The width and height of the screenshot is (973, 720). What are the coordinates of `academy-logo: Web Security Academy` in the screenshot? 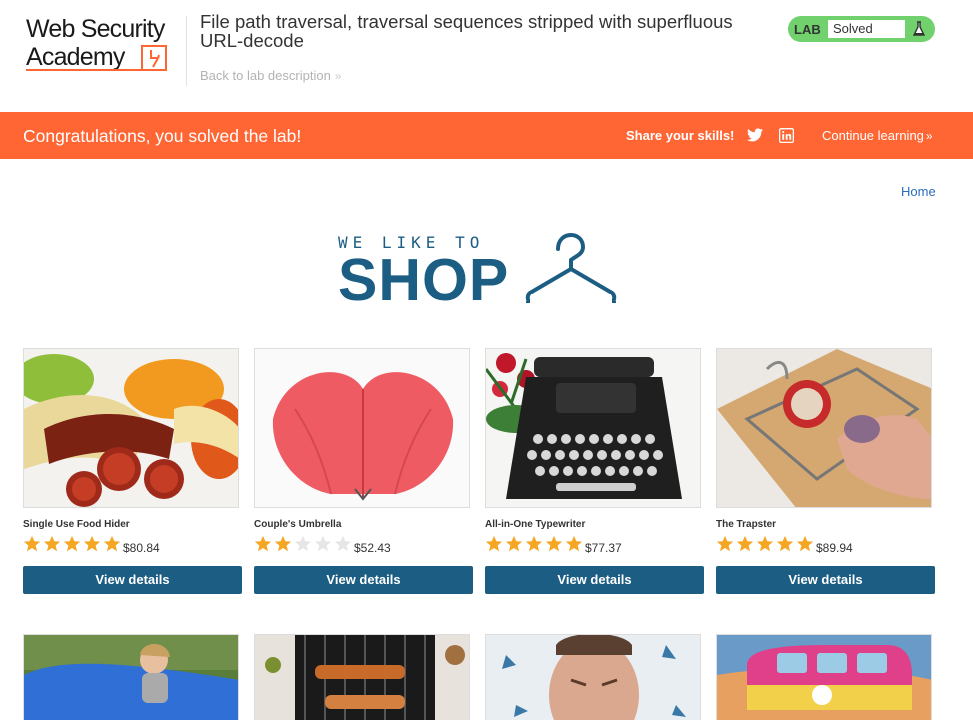 It's located at (104, 45).